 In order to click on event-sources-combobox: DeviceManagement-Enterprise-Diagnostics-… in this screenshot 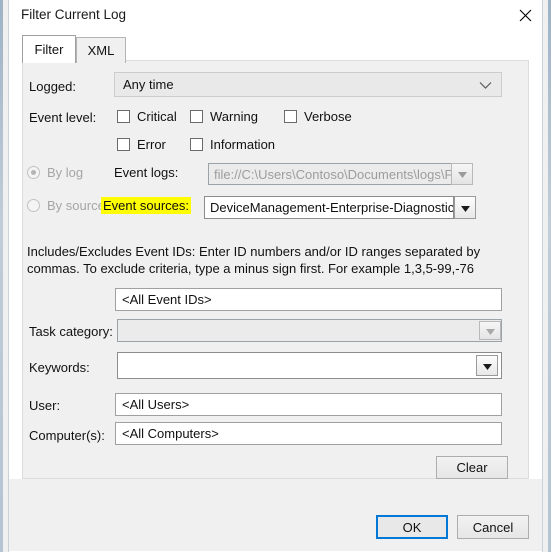, I will do `click(329, 207)`.